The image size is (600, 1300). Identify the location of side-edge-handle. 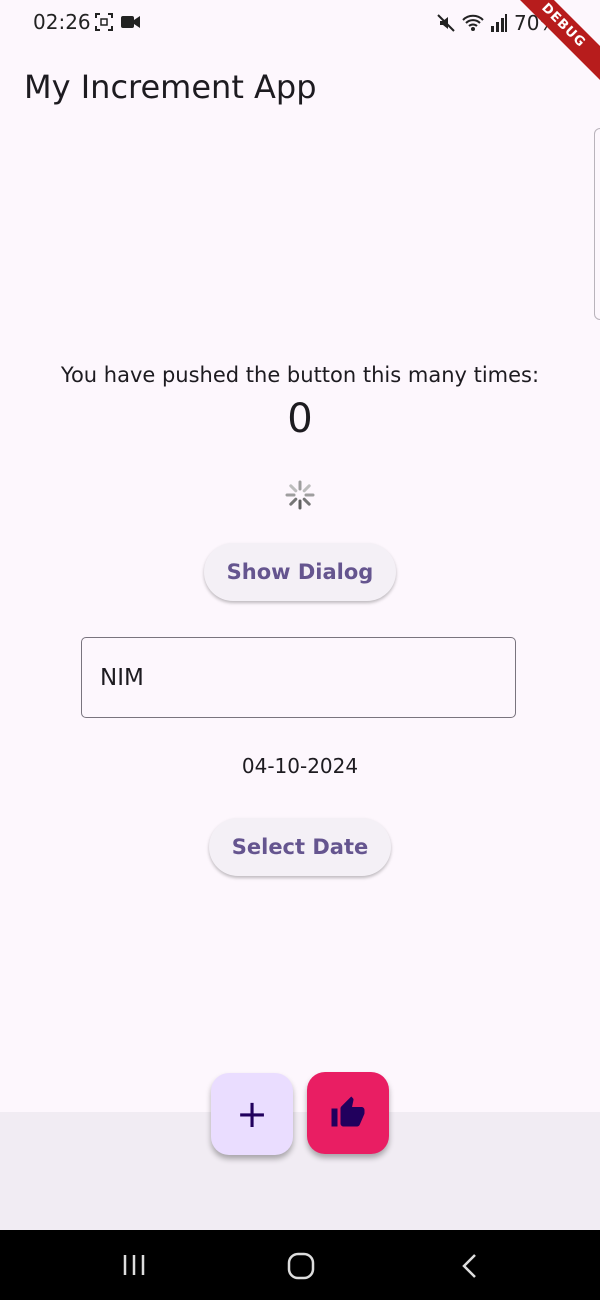
(597, 224).